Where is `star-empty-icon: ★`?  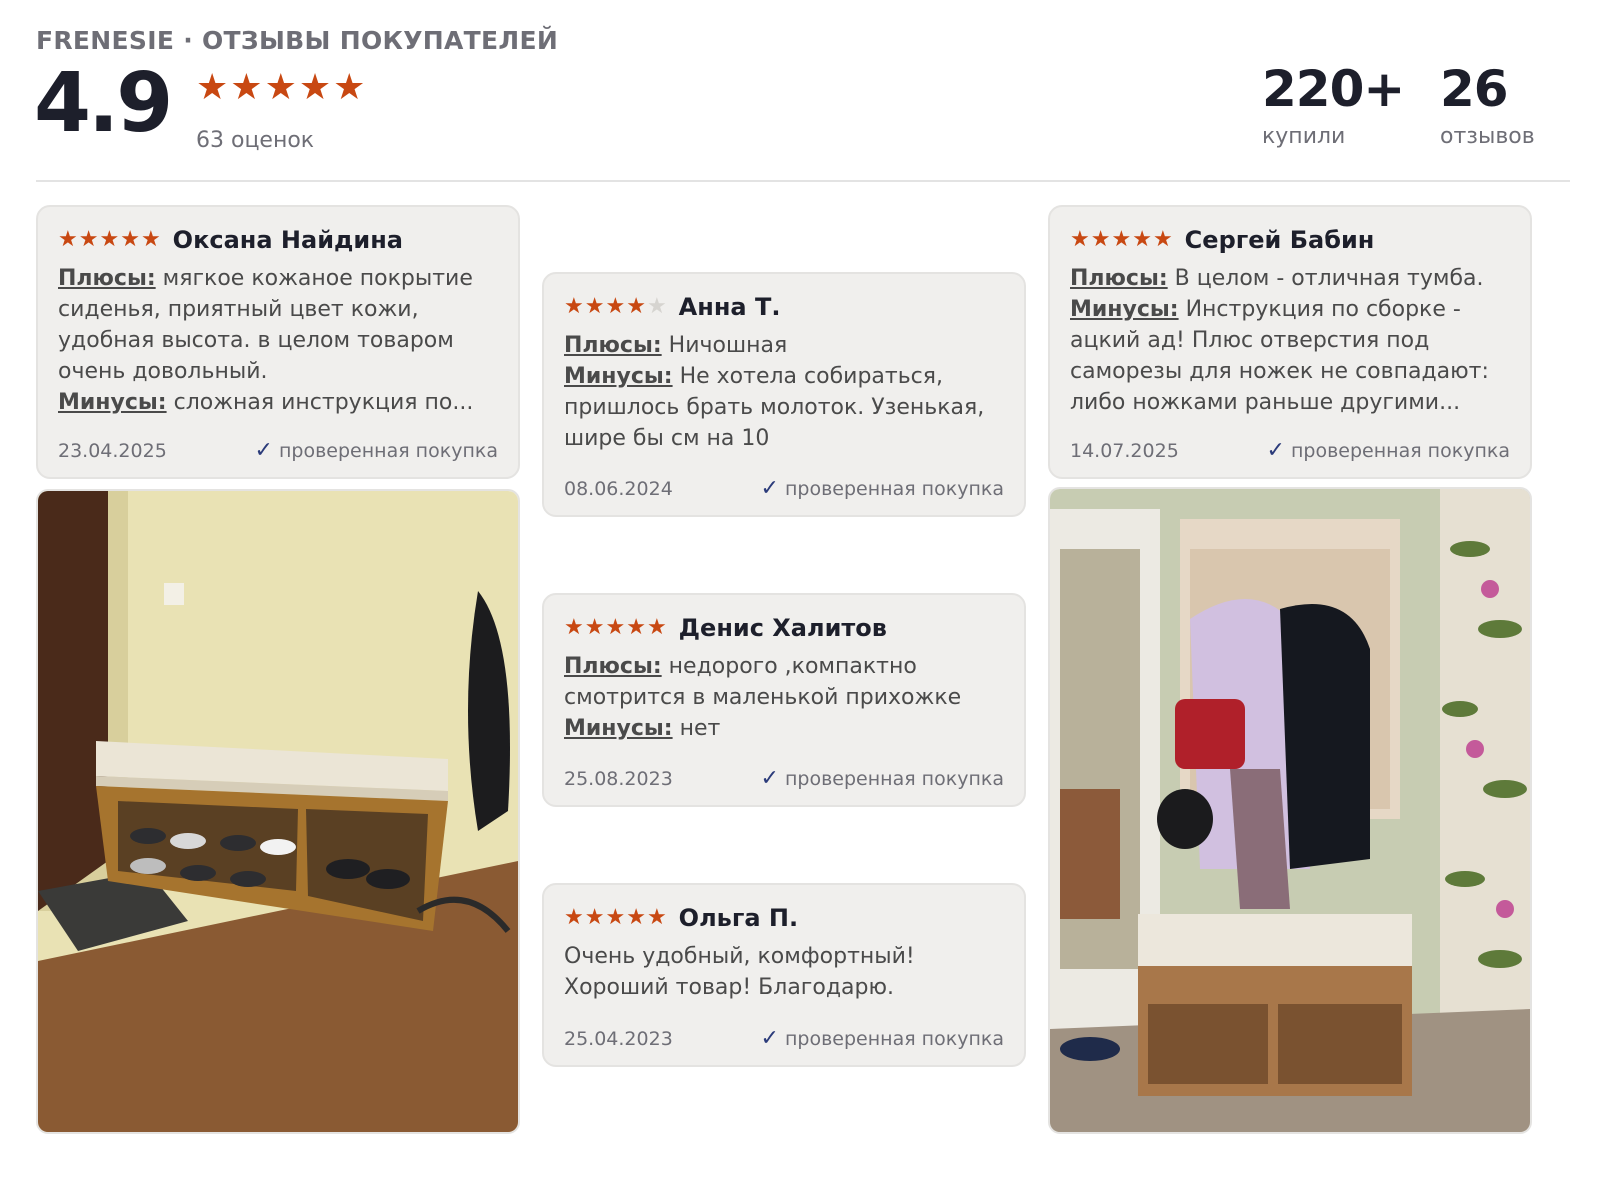 star-empty-icon: ★ is located at coordinates (656, 306).